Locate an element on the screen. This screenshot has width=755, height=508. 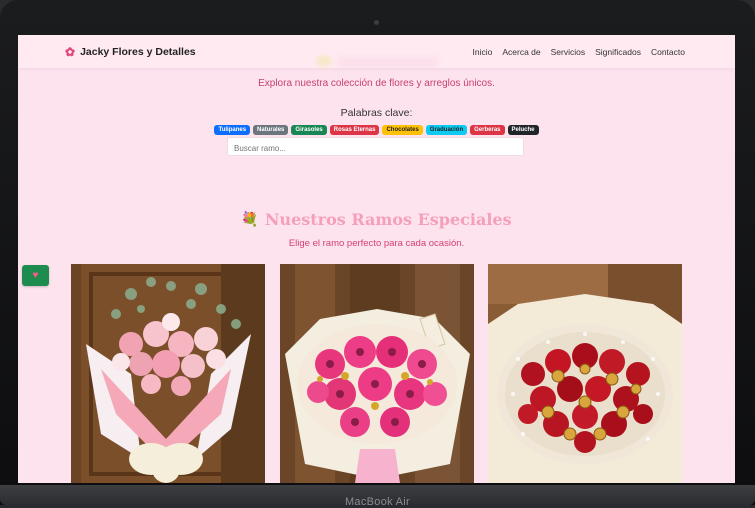
keyword-badge-tulipanes: Tulipanes is located at coordinates (232, 130).